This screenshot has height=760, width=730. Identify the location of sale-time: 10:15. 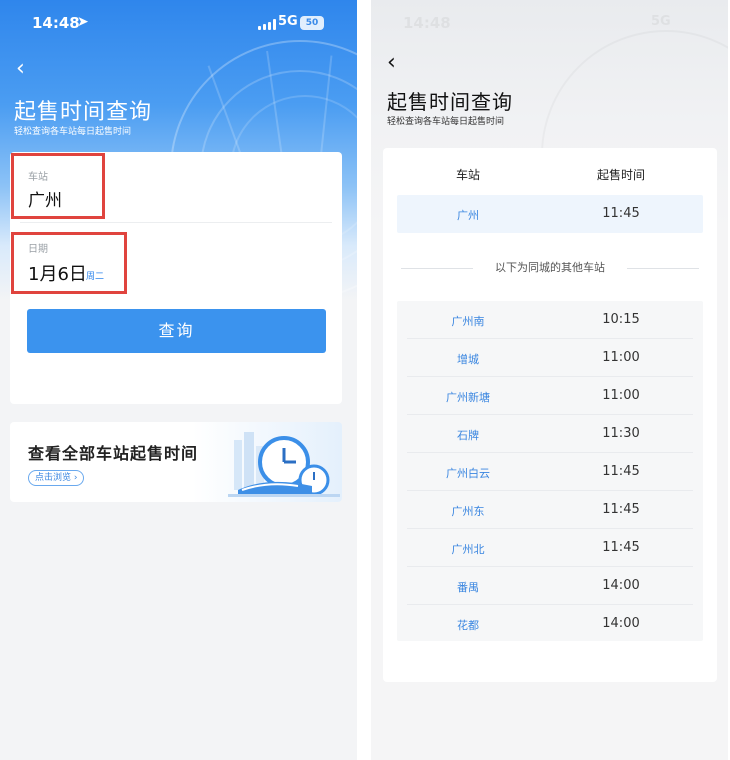
(621, 319).